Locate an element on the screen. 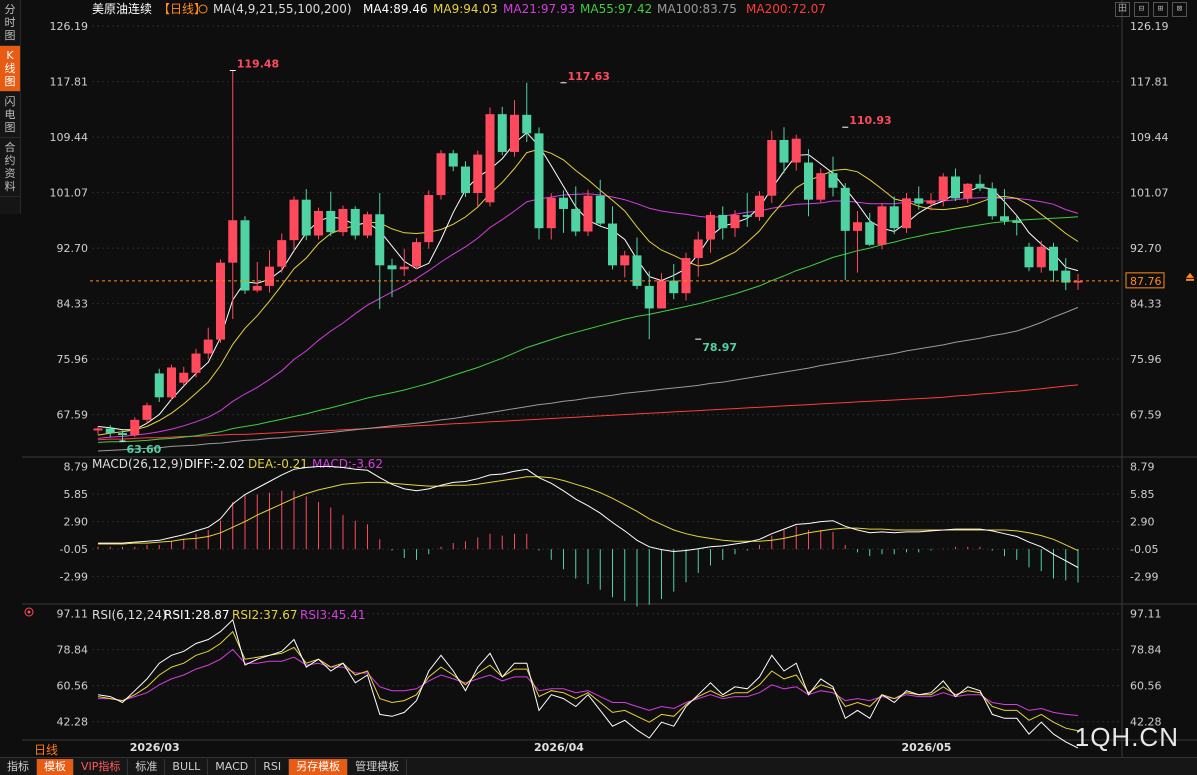 The height and width of the screenshot is (775, 1197). ma-legend-item: MA200:72.07 is located at coordinates (786, 9).